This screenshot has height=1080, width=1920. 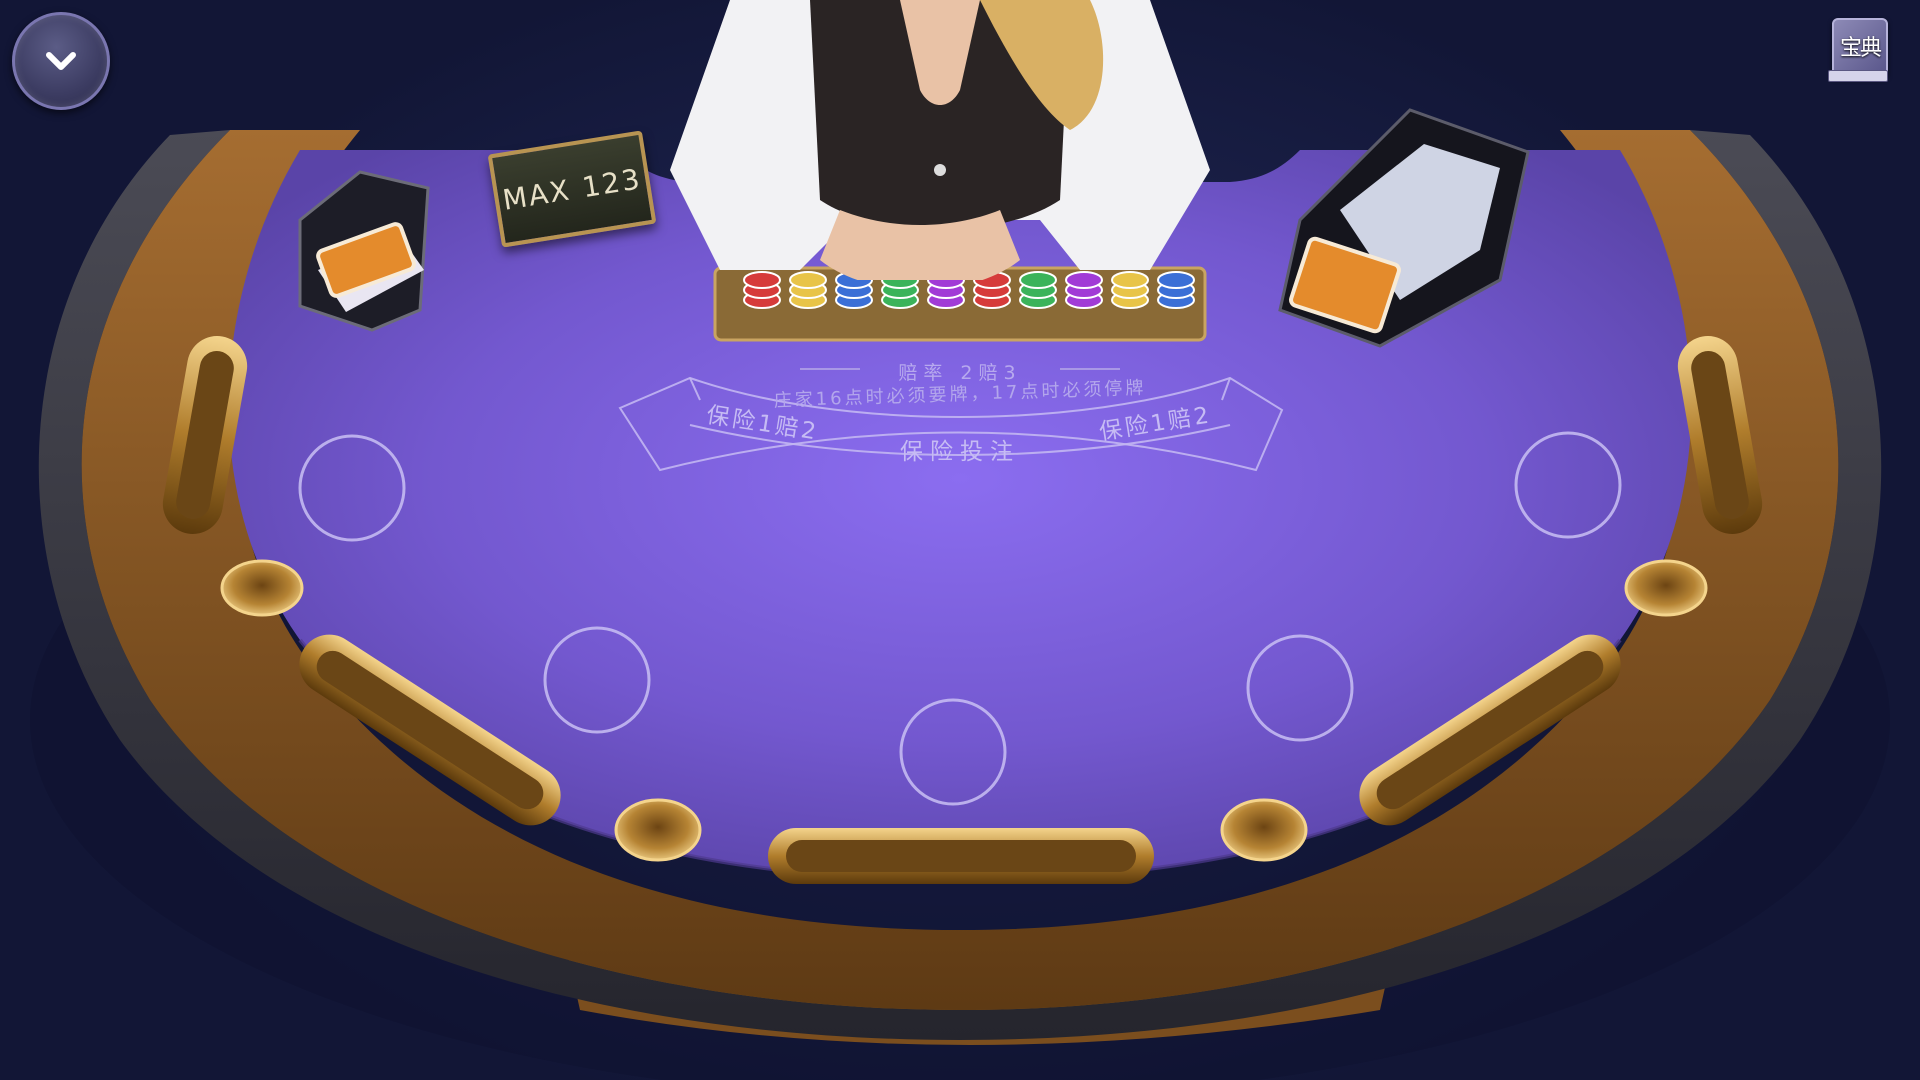 I want to click on rulebook-label: 宝典, so click(x=1861, y=48).